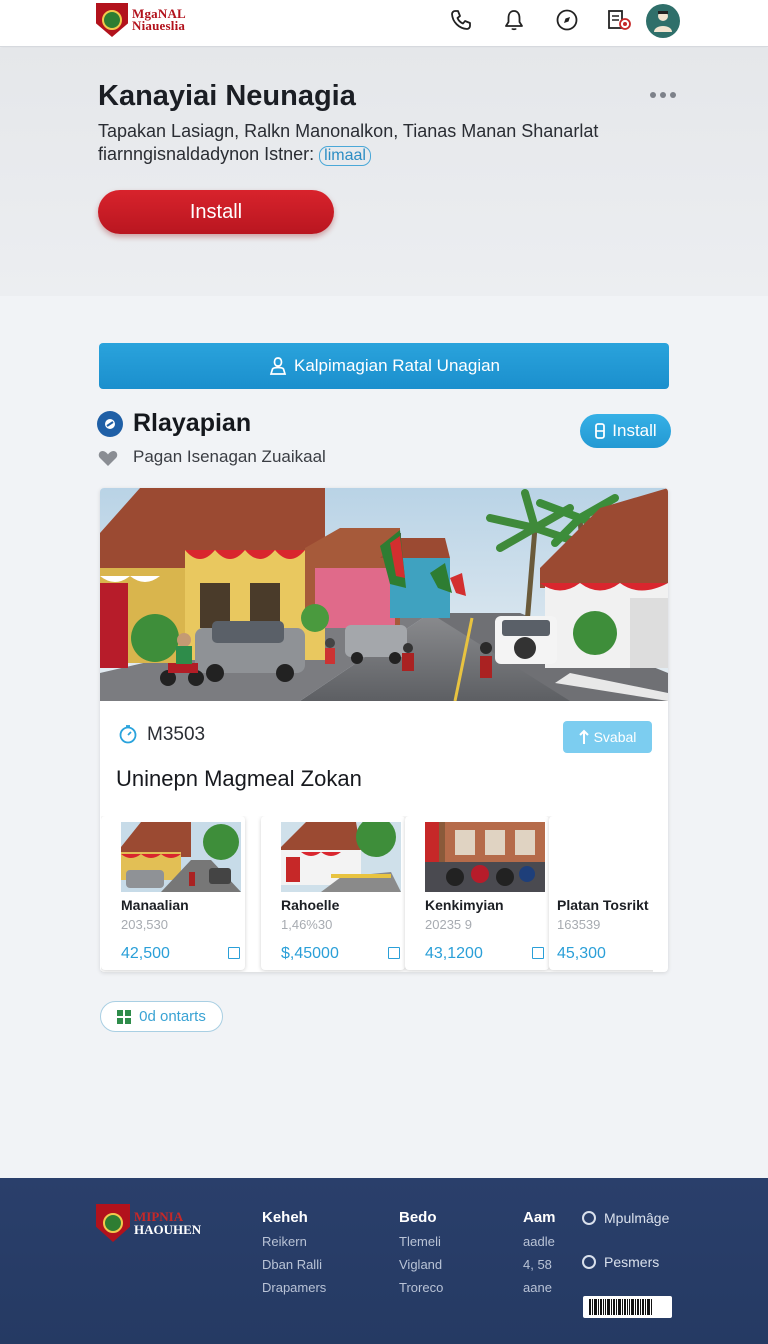  What do you see at coordinates (128, 734) in the screenshot?
I see `clock-icon` at bounding box center [128, 734].